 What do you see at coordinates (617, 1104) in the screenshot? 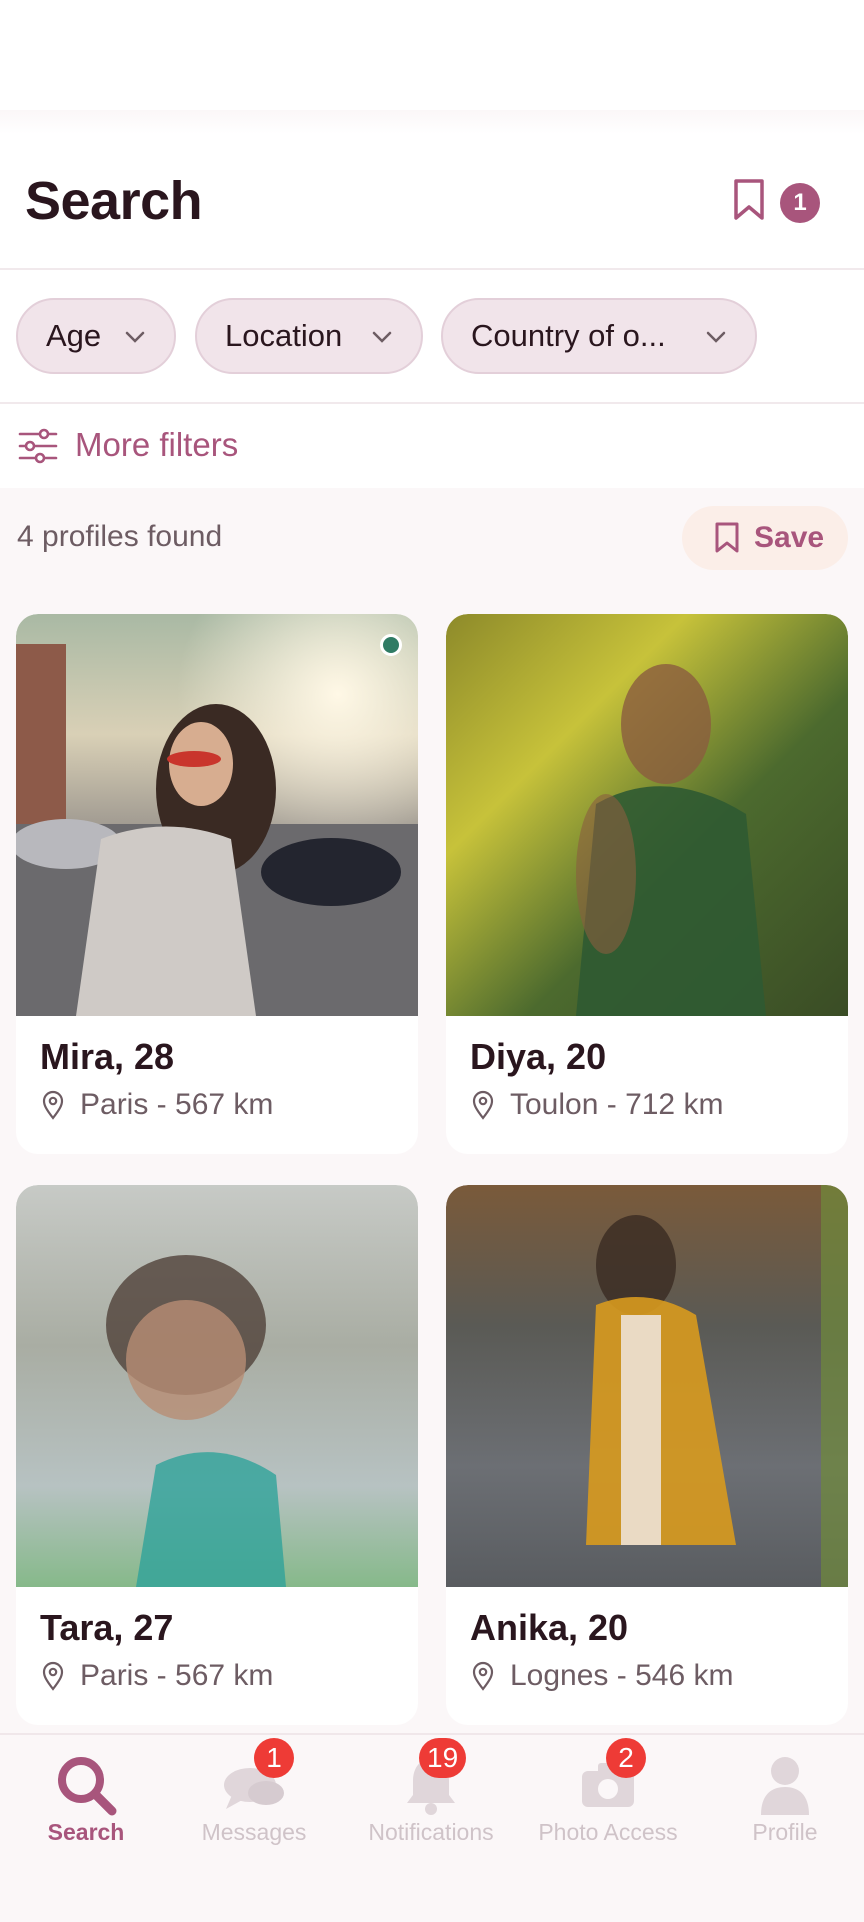
I see `profile-location: Toulon - 712 km` at bounding box center [617, 1104].